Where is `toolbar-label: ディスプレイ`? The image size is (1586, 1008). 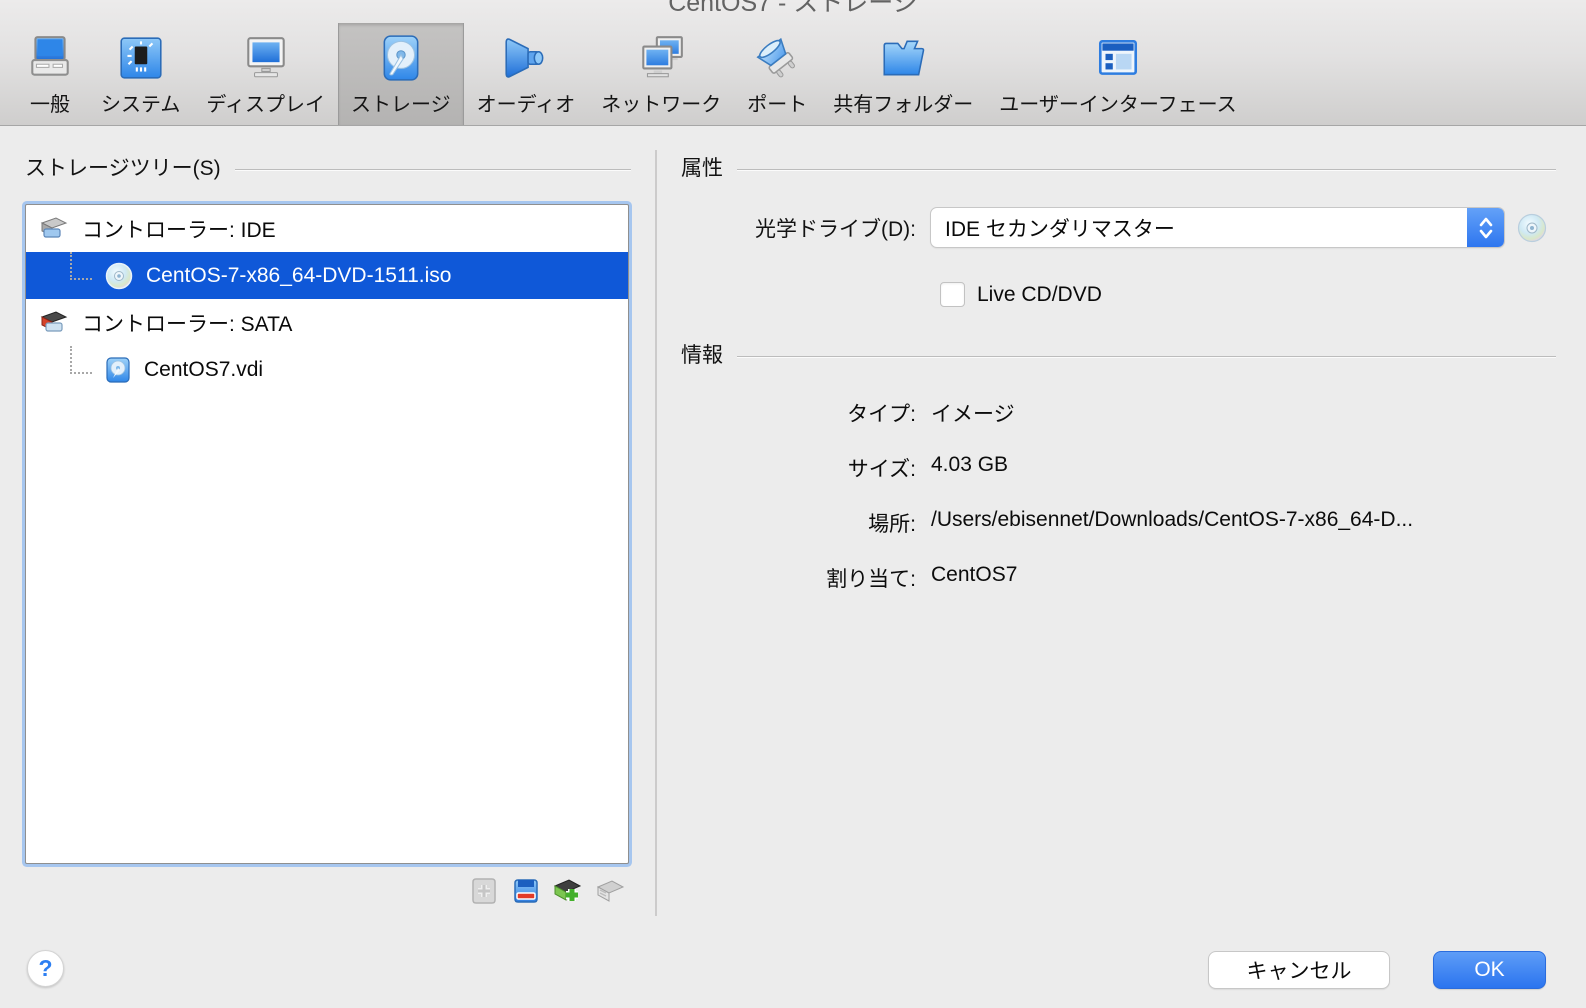
toolbar-label: ディスプレイ is located at coordinates (266, 105).